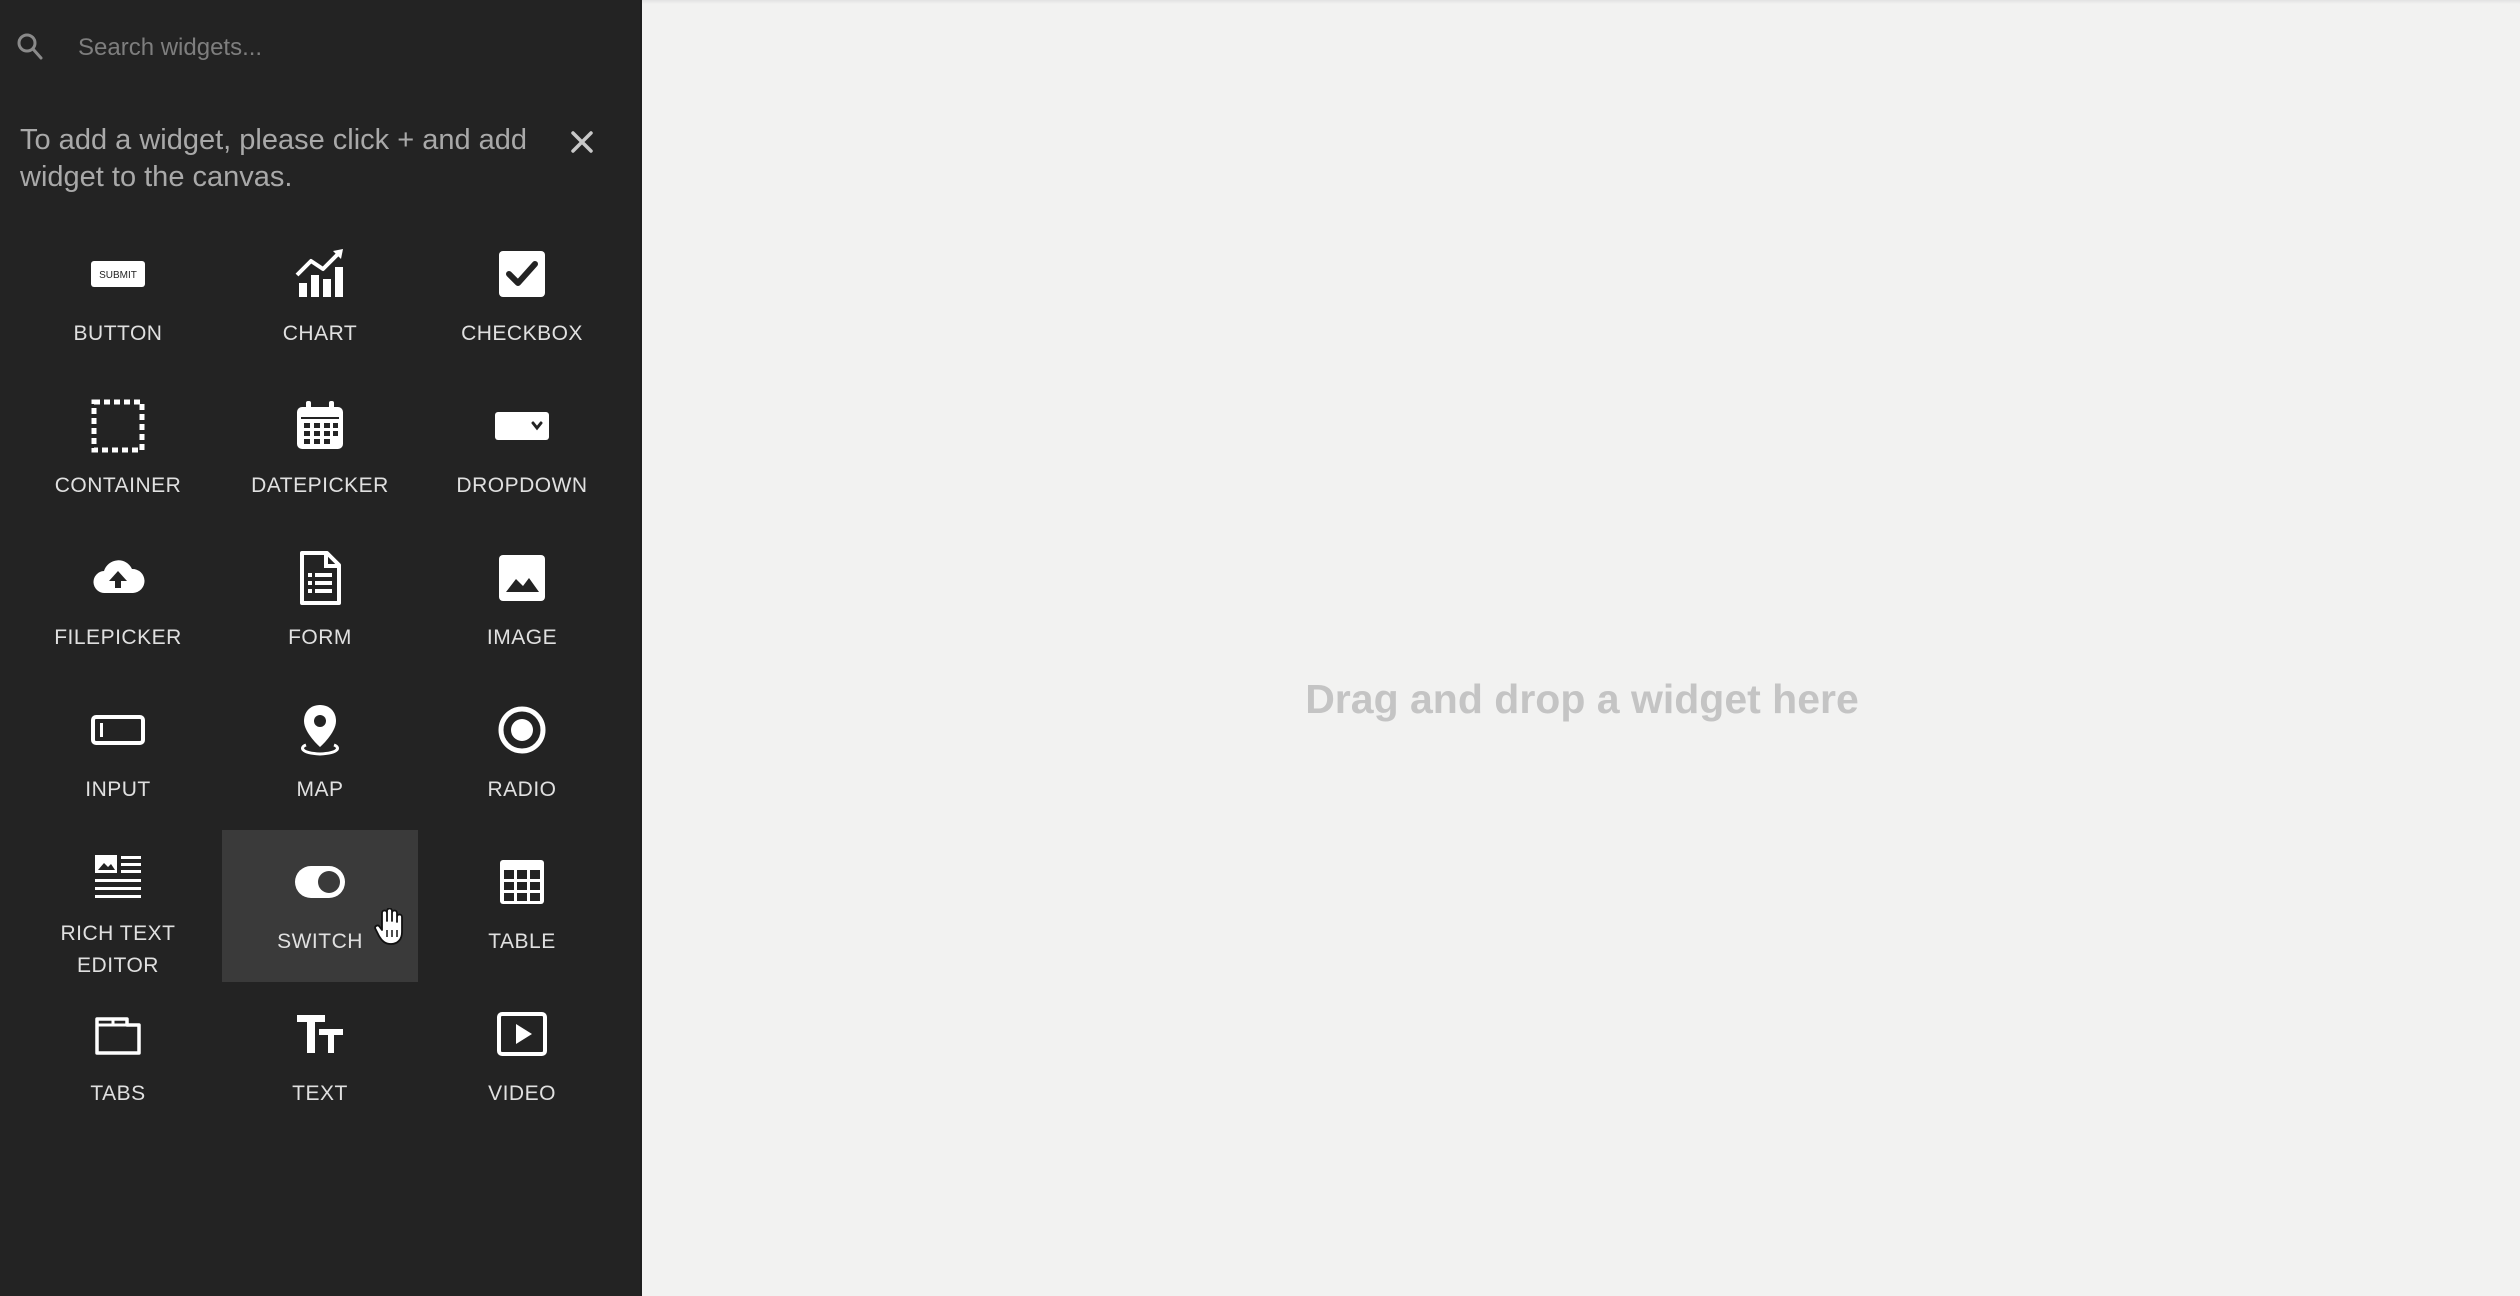 The height and width of the screenshot is (1296, 2520). What do you see at coordinates (118, 1093) in the screenshot?
I see `widget-label: TABS` at bounding box center [118, 1093].